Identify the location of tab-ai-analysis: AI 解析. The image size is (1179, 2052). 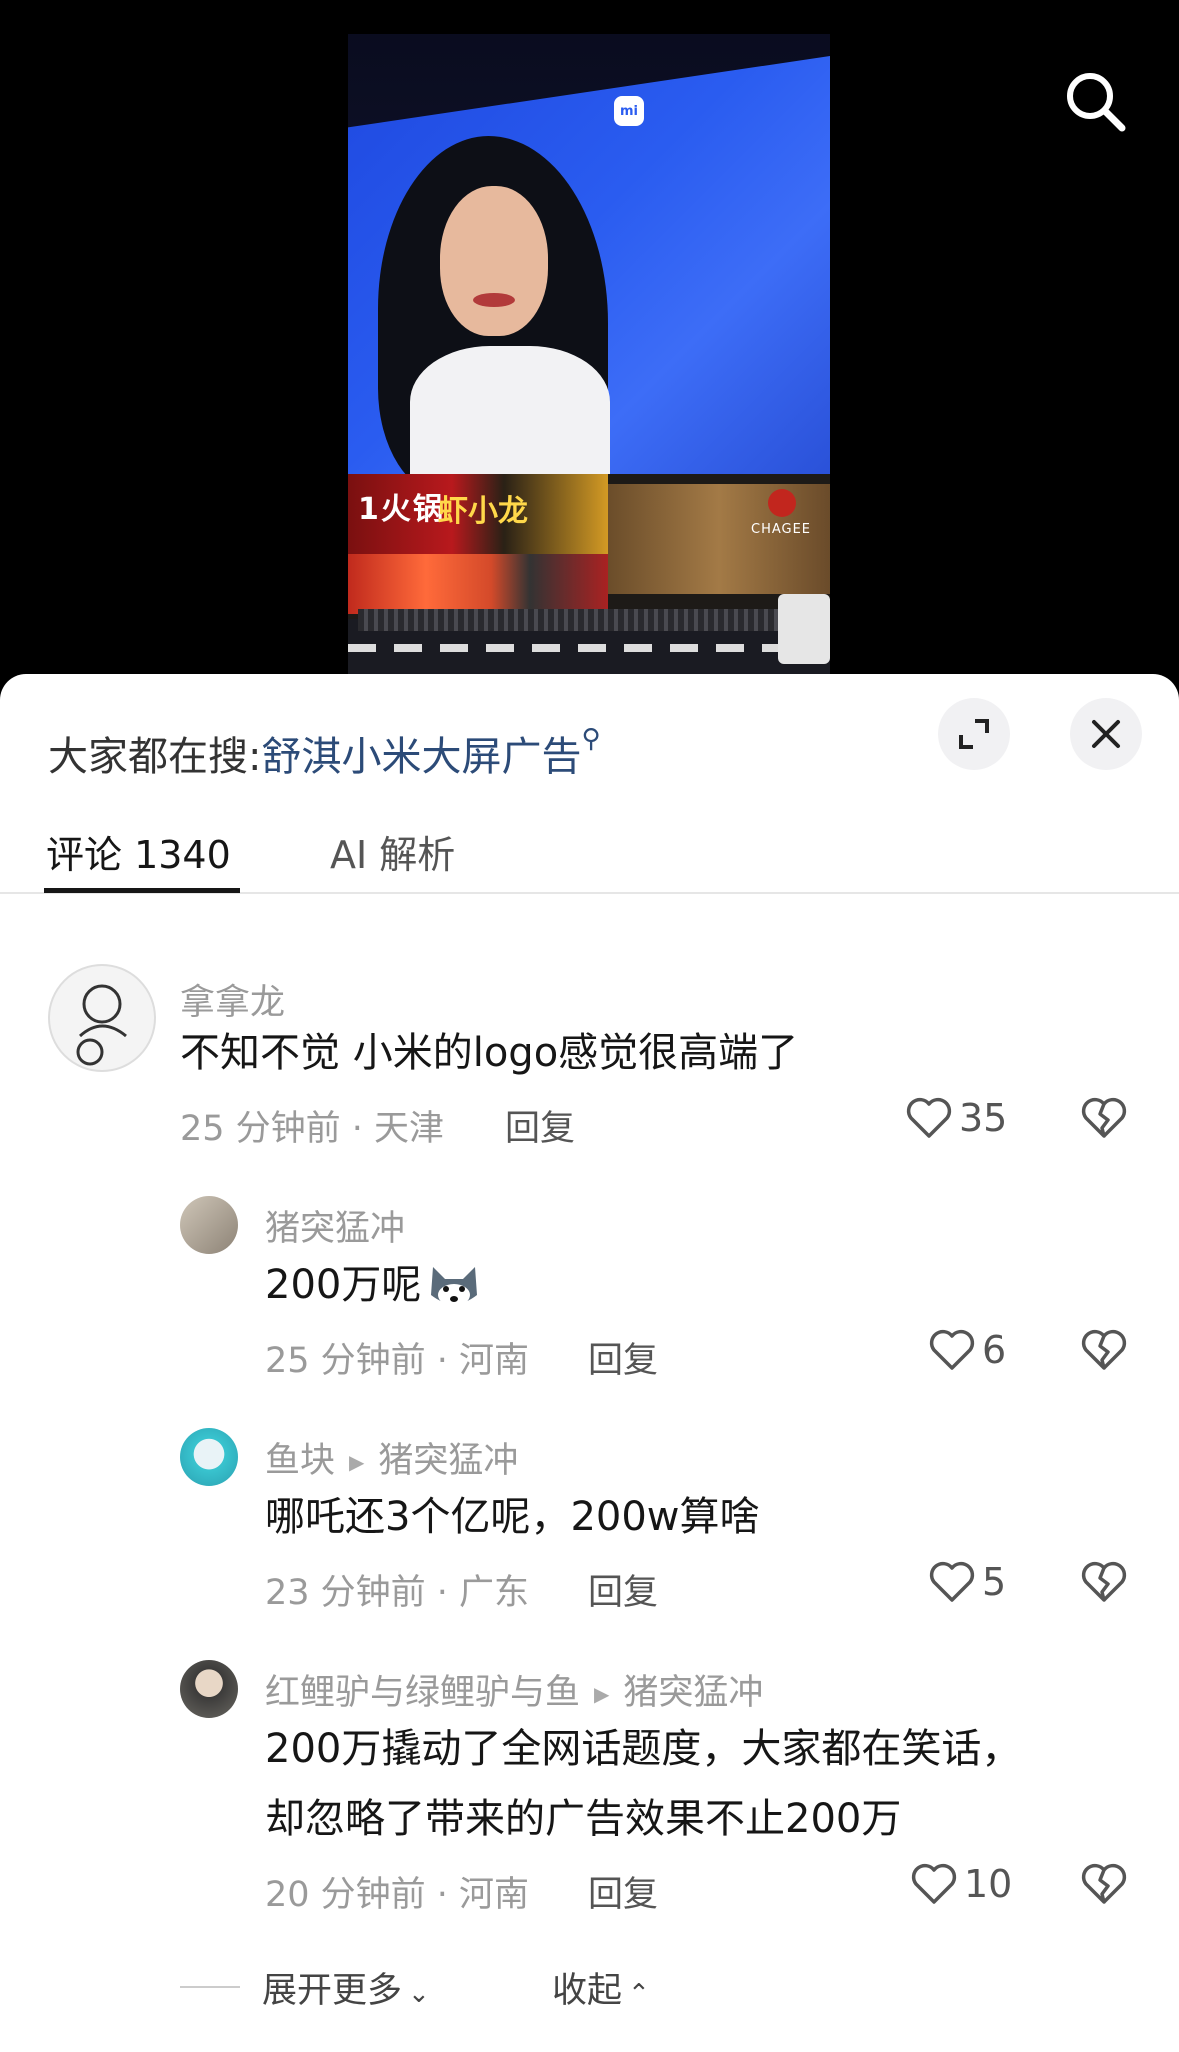
(392, 851).